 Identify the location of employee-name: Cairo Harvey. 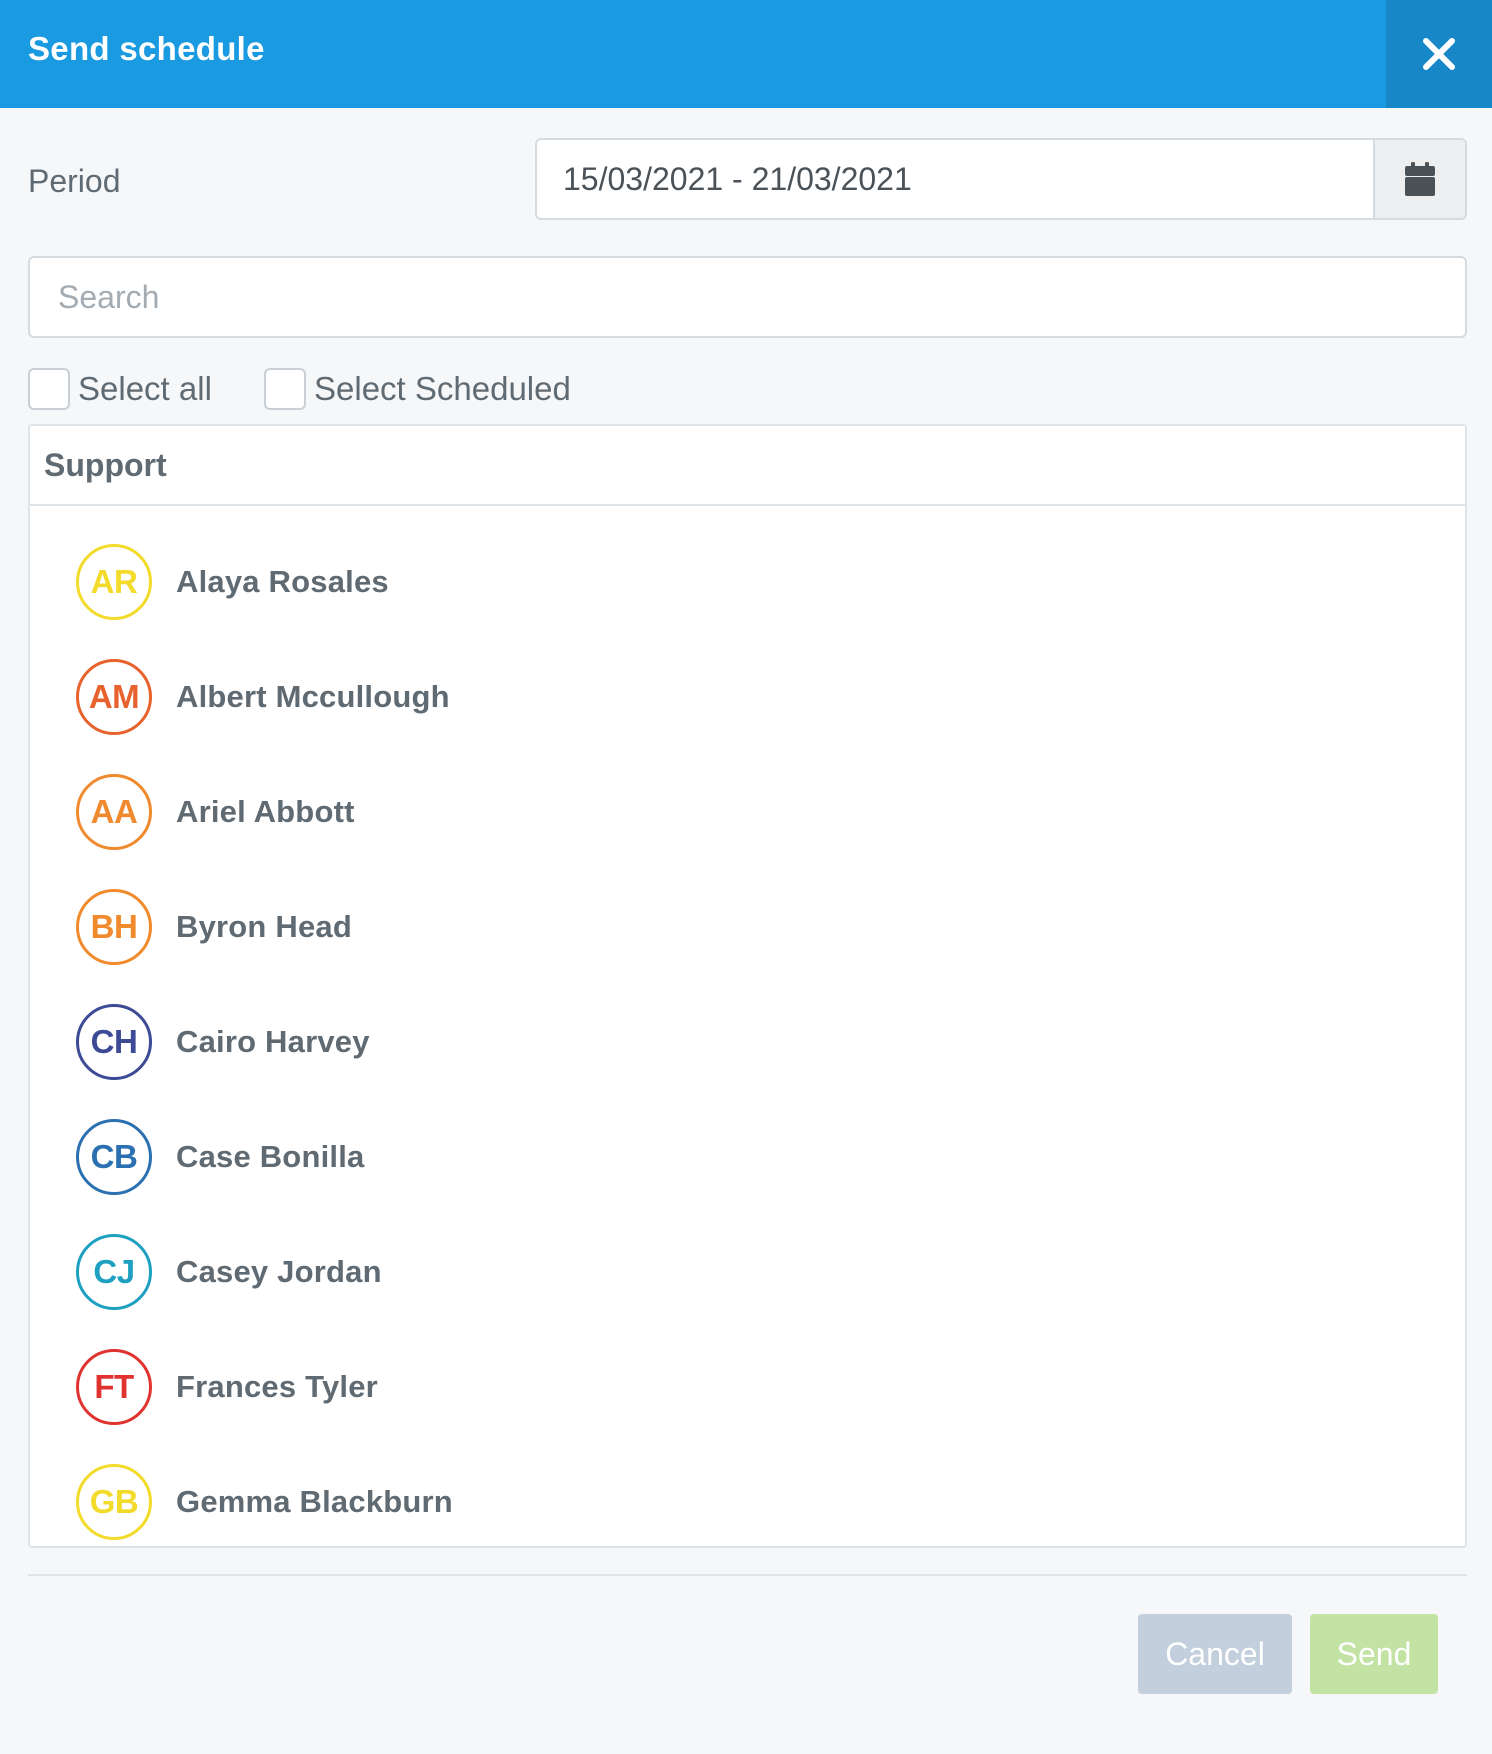
(273, 1041).